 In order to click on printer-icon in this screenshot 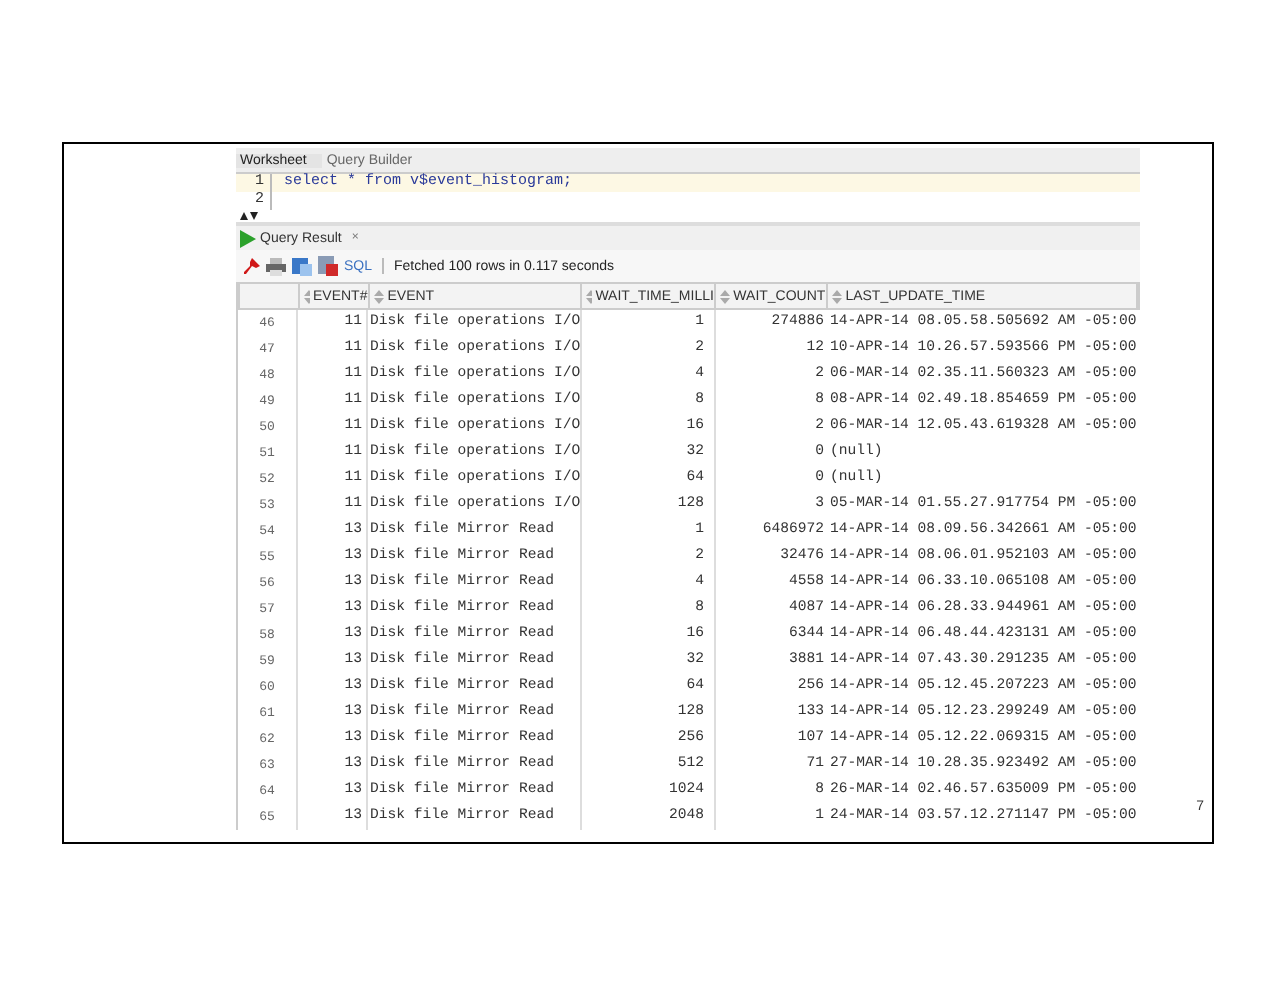, I will do `click(276, 266)`.